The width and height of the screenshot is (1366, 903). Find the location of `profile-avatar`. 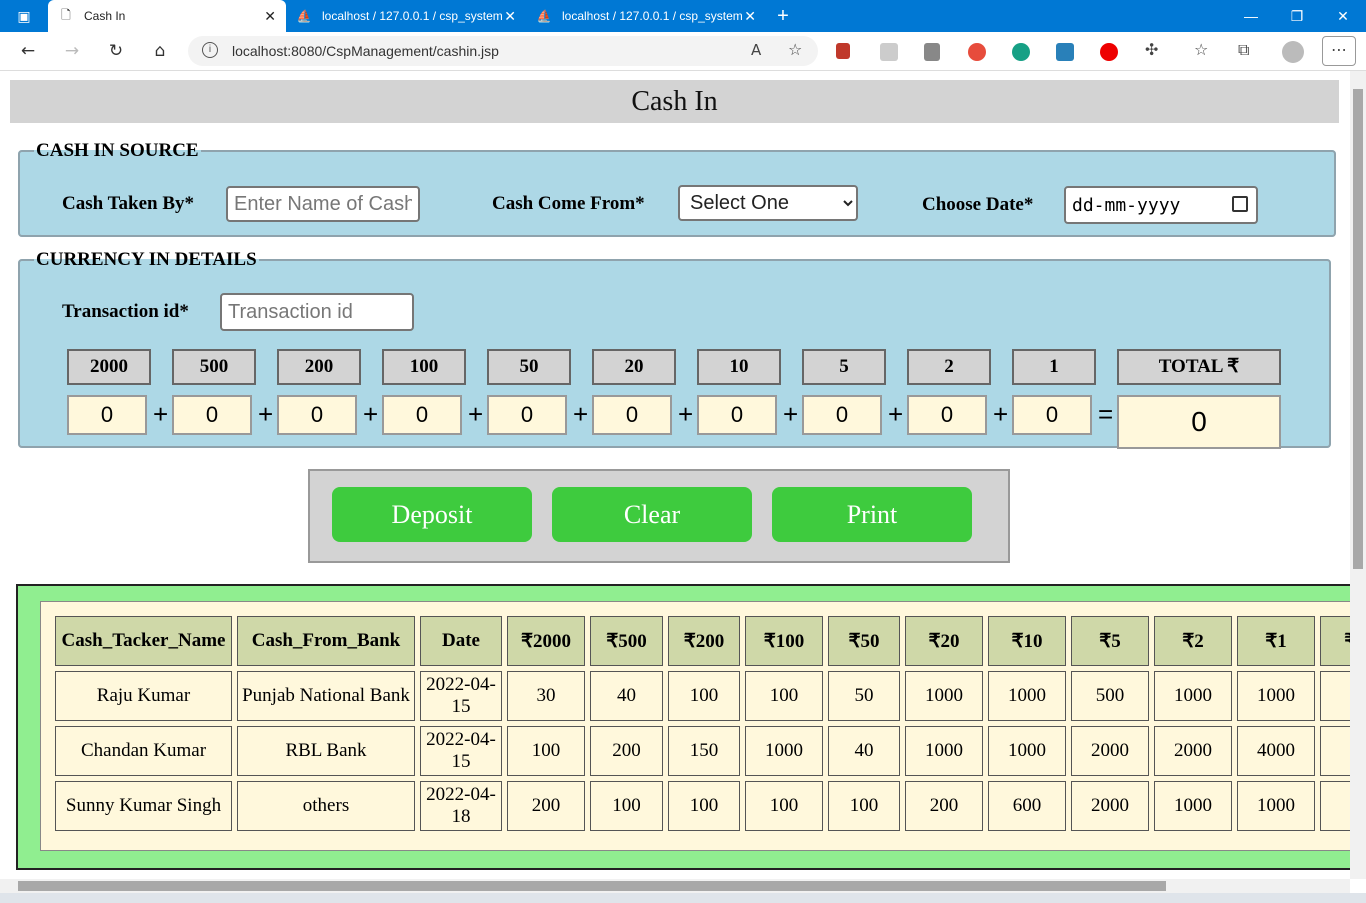

profile-avatar is located at coordinates (1293, 52).